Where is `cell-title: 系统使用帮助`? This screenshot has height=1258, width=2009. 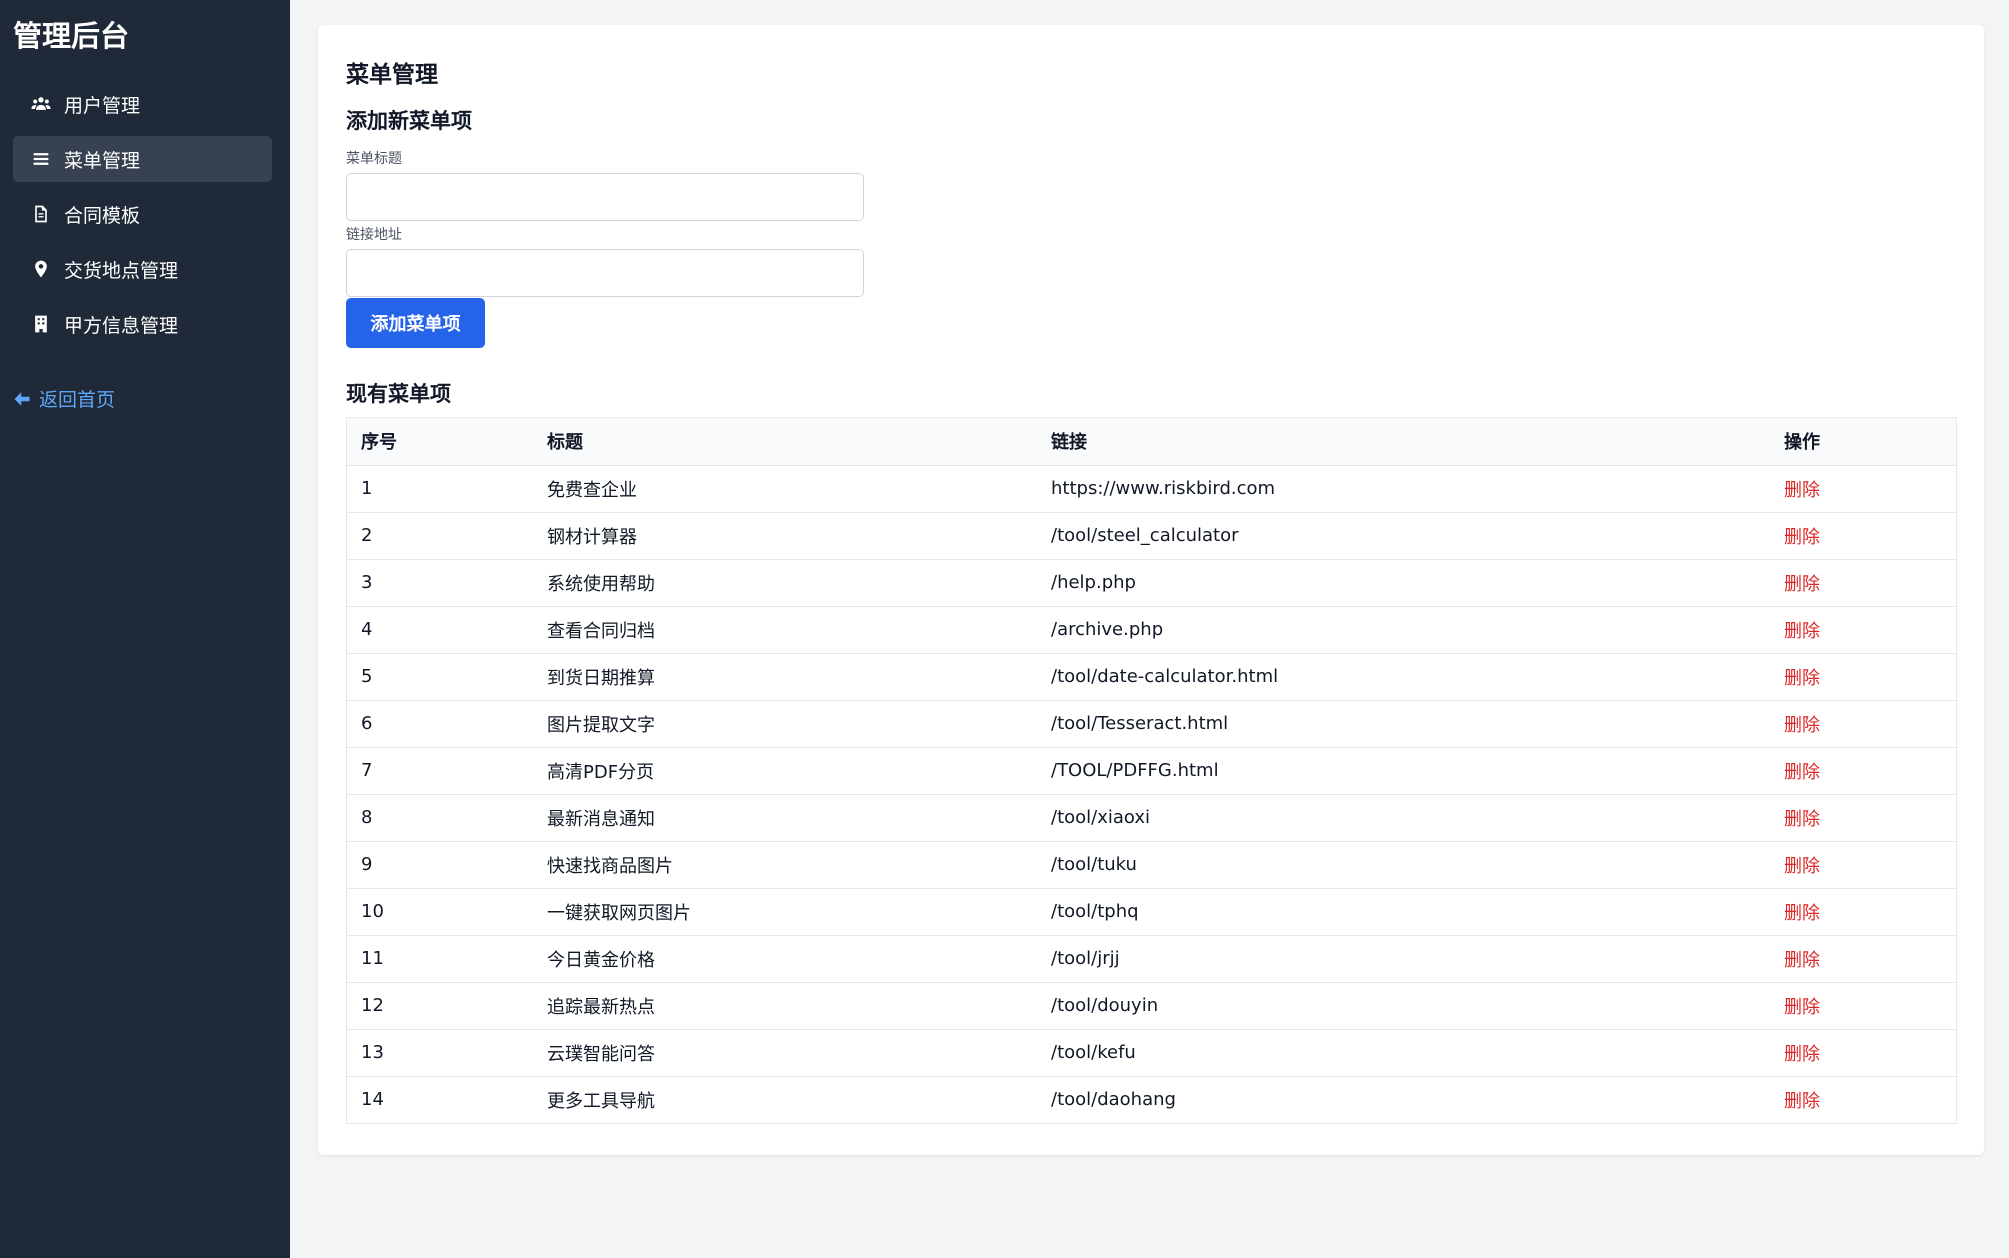
cell-title: 系统使用帮助 is located at coordinates (601, 584).